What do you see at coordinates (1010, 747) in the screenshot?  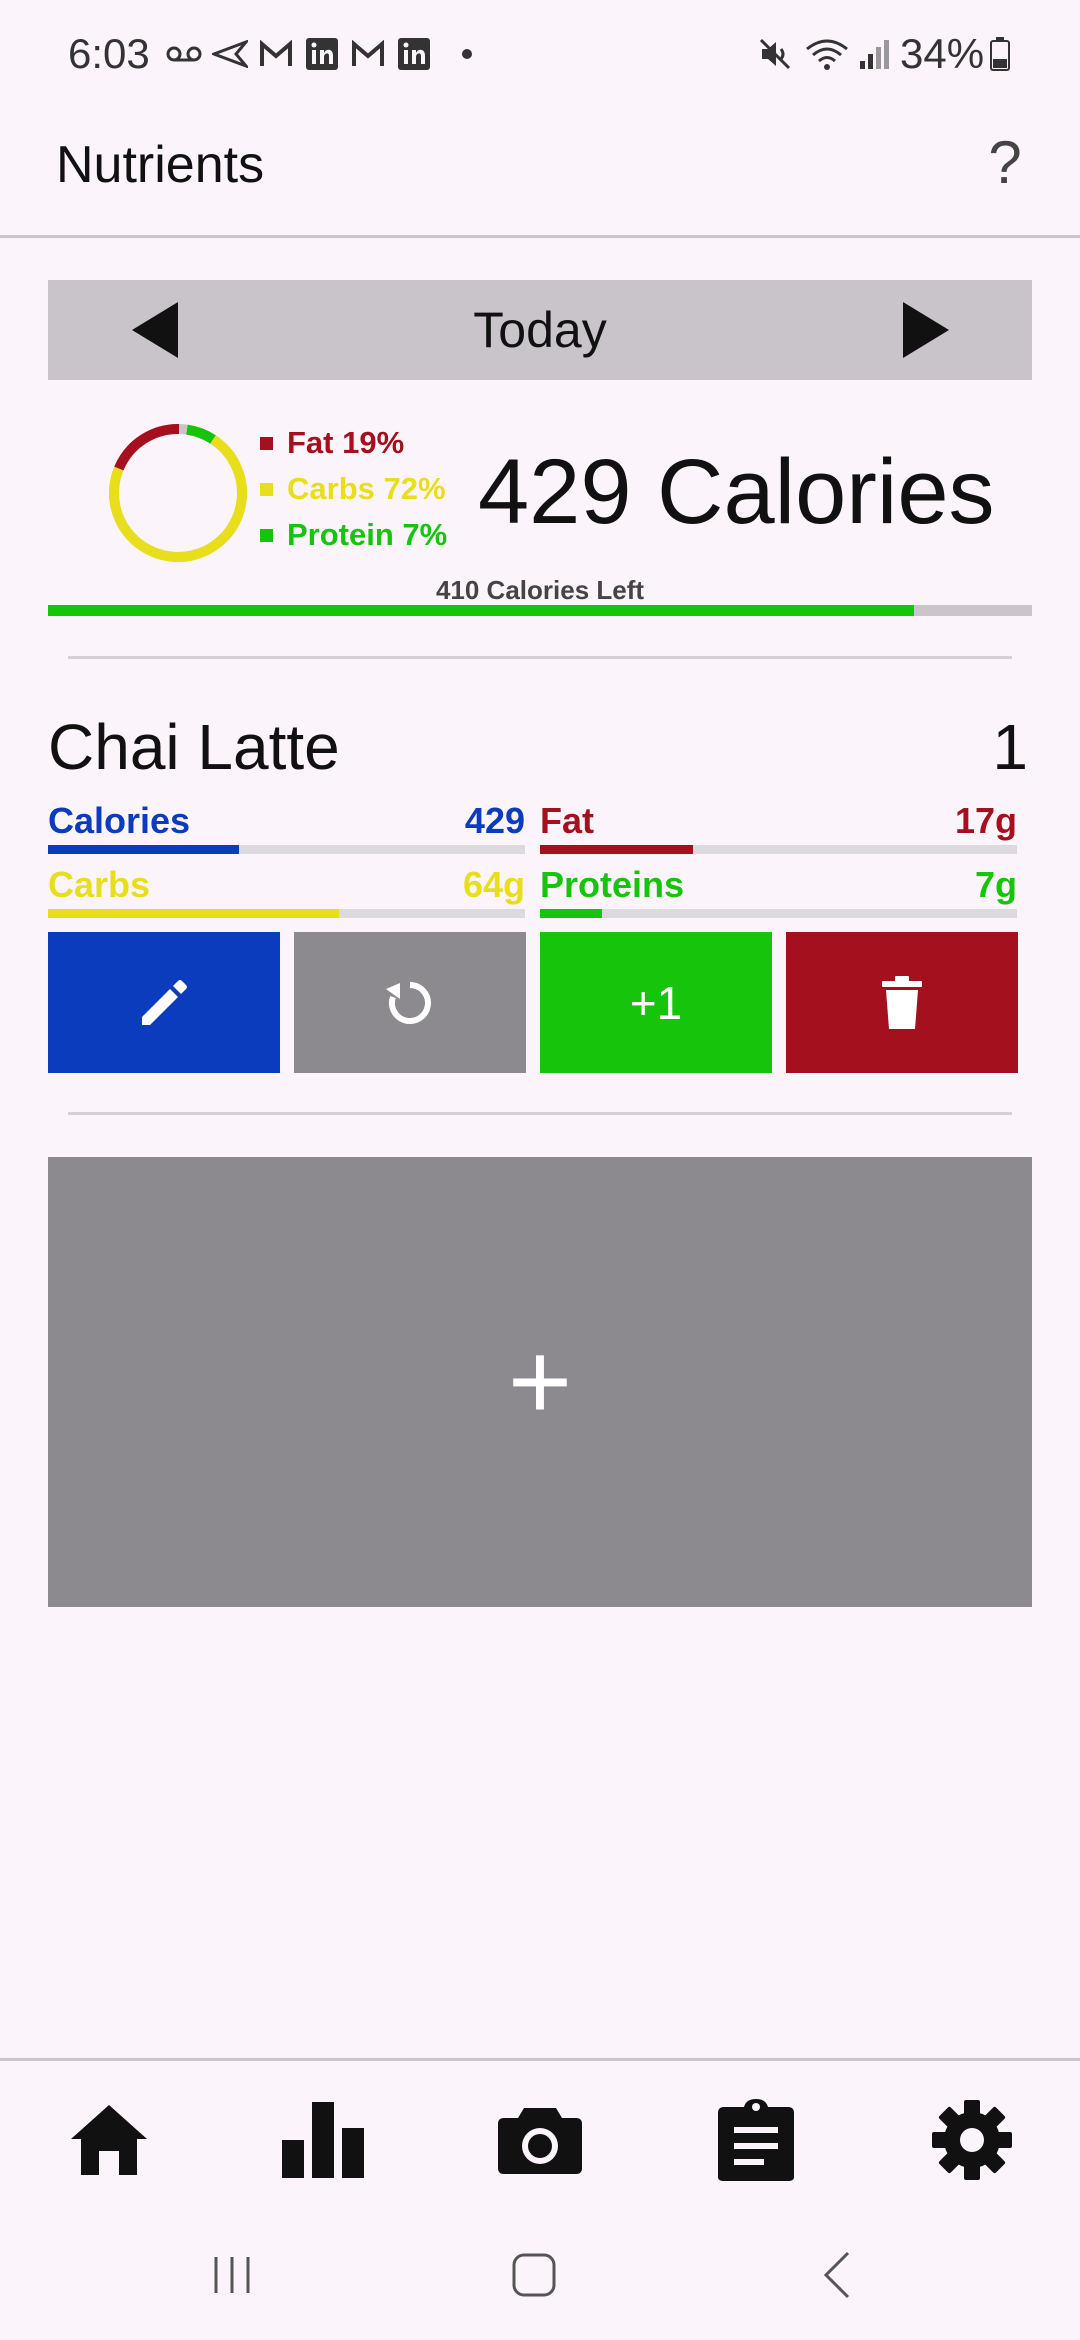 I see `food-quantity: 1` at bounding box center [1010, 747].